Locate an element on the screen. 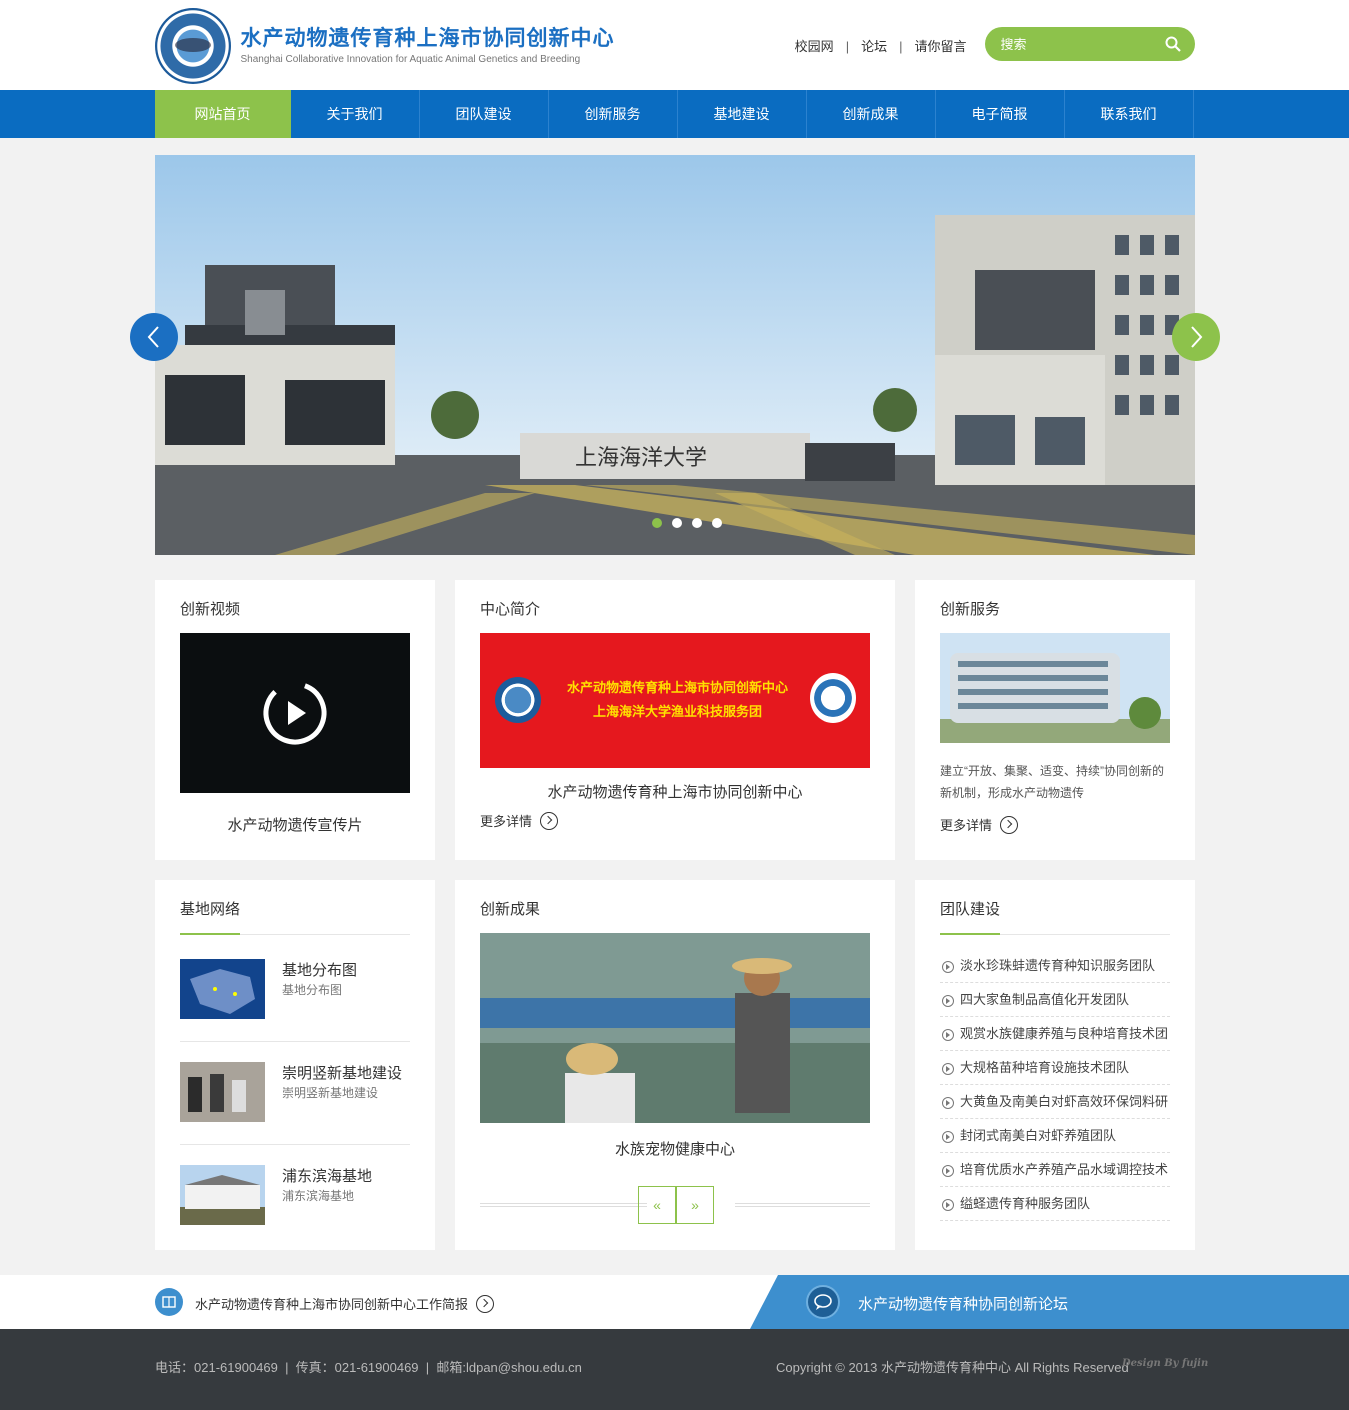  chevron-right-icon is located at coordinates (1197, 337).